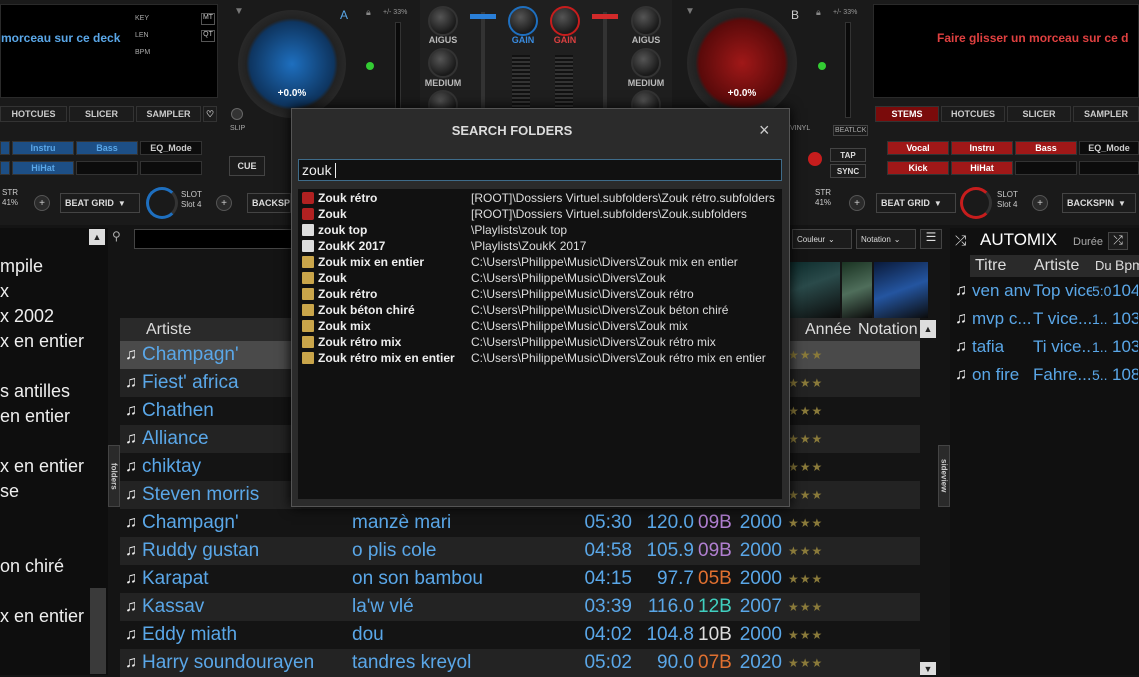  I want to click on folder-result-row: zouk top \Playlists\zouk top, so click(540, 230).